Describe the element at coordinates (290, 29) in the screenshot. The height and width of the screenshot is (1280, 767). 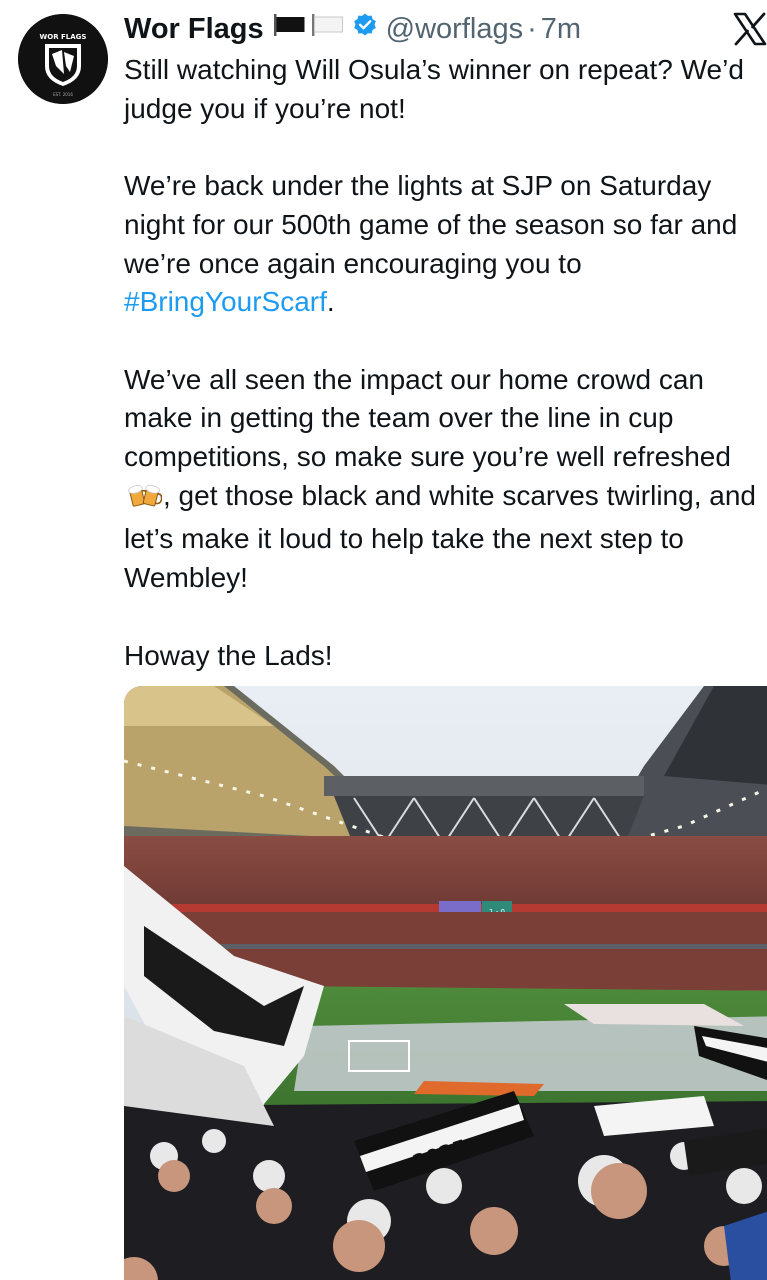
I see `black-flag-icon` at that location.